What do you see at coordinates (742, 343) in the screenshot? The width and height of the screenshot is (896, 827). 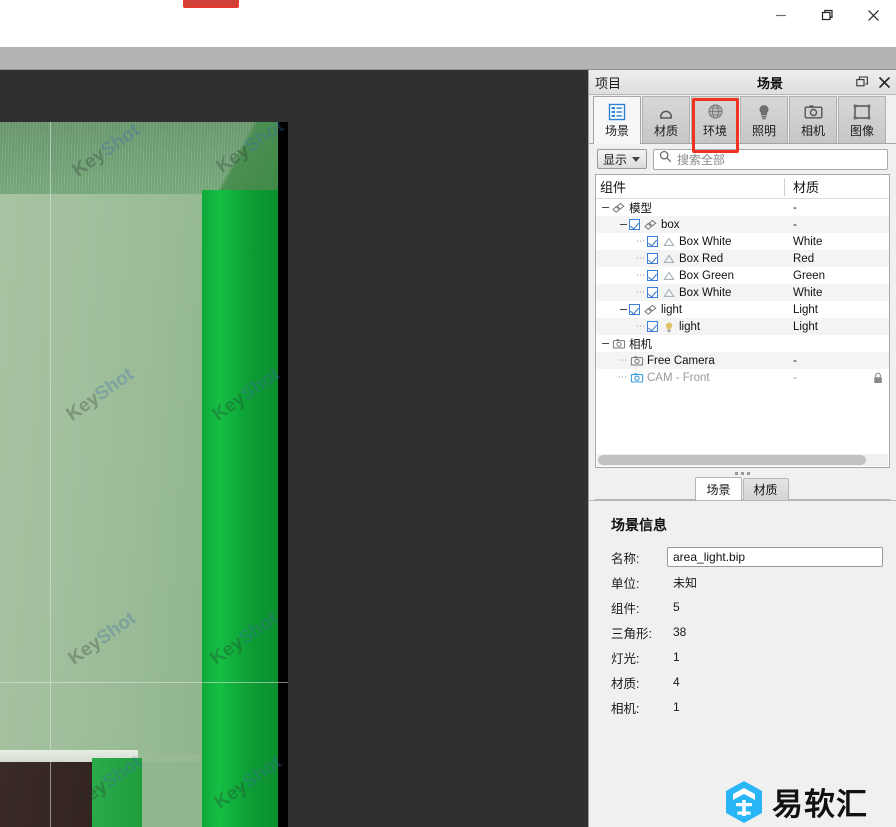 I see `tree-row: 相机` at bounding box center [742, 343].